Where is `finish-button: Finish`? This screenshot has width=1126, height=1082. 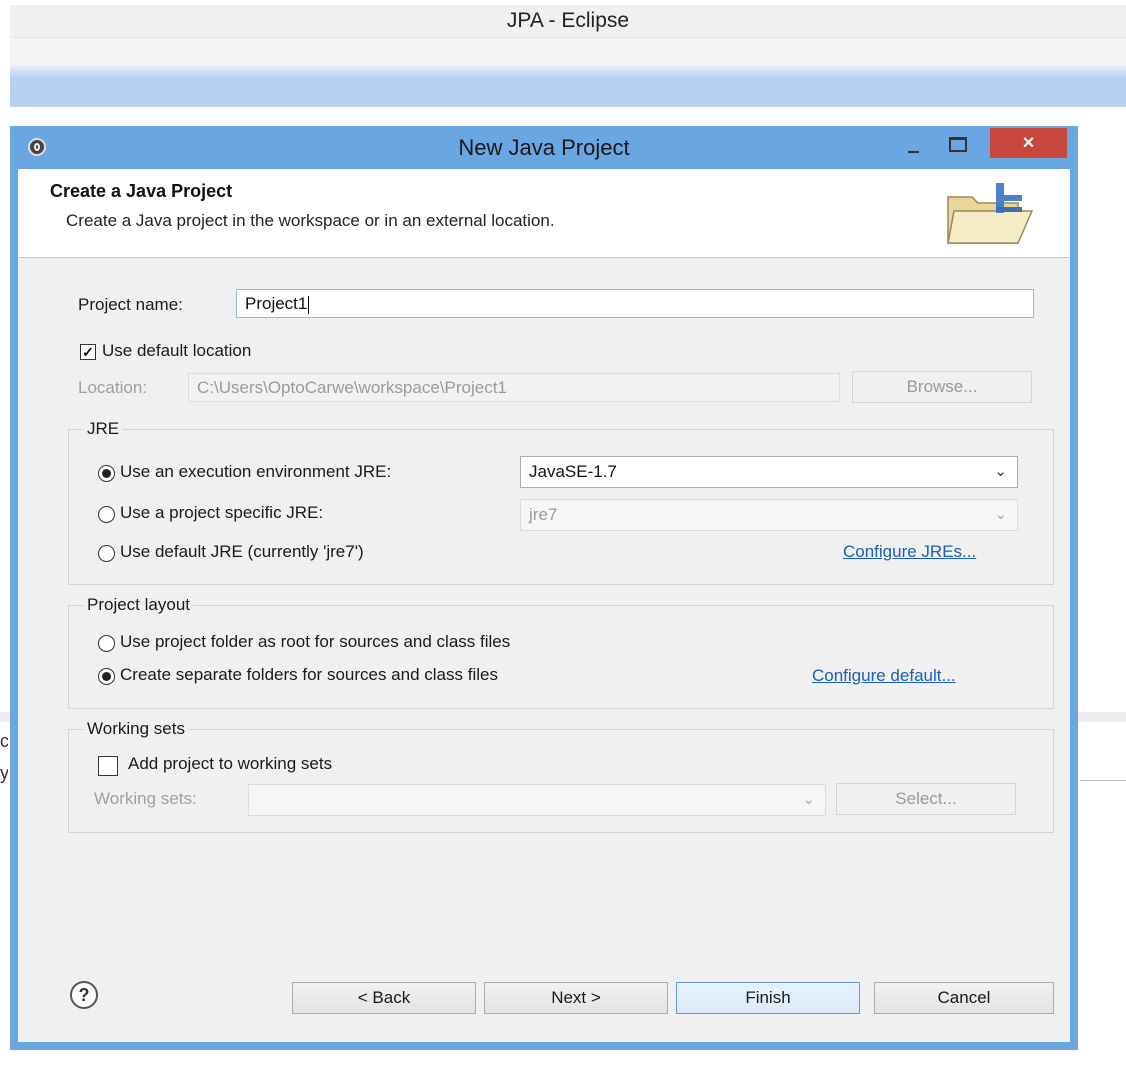 finish-button: Finish is located at coordinates (768, 998).